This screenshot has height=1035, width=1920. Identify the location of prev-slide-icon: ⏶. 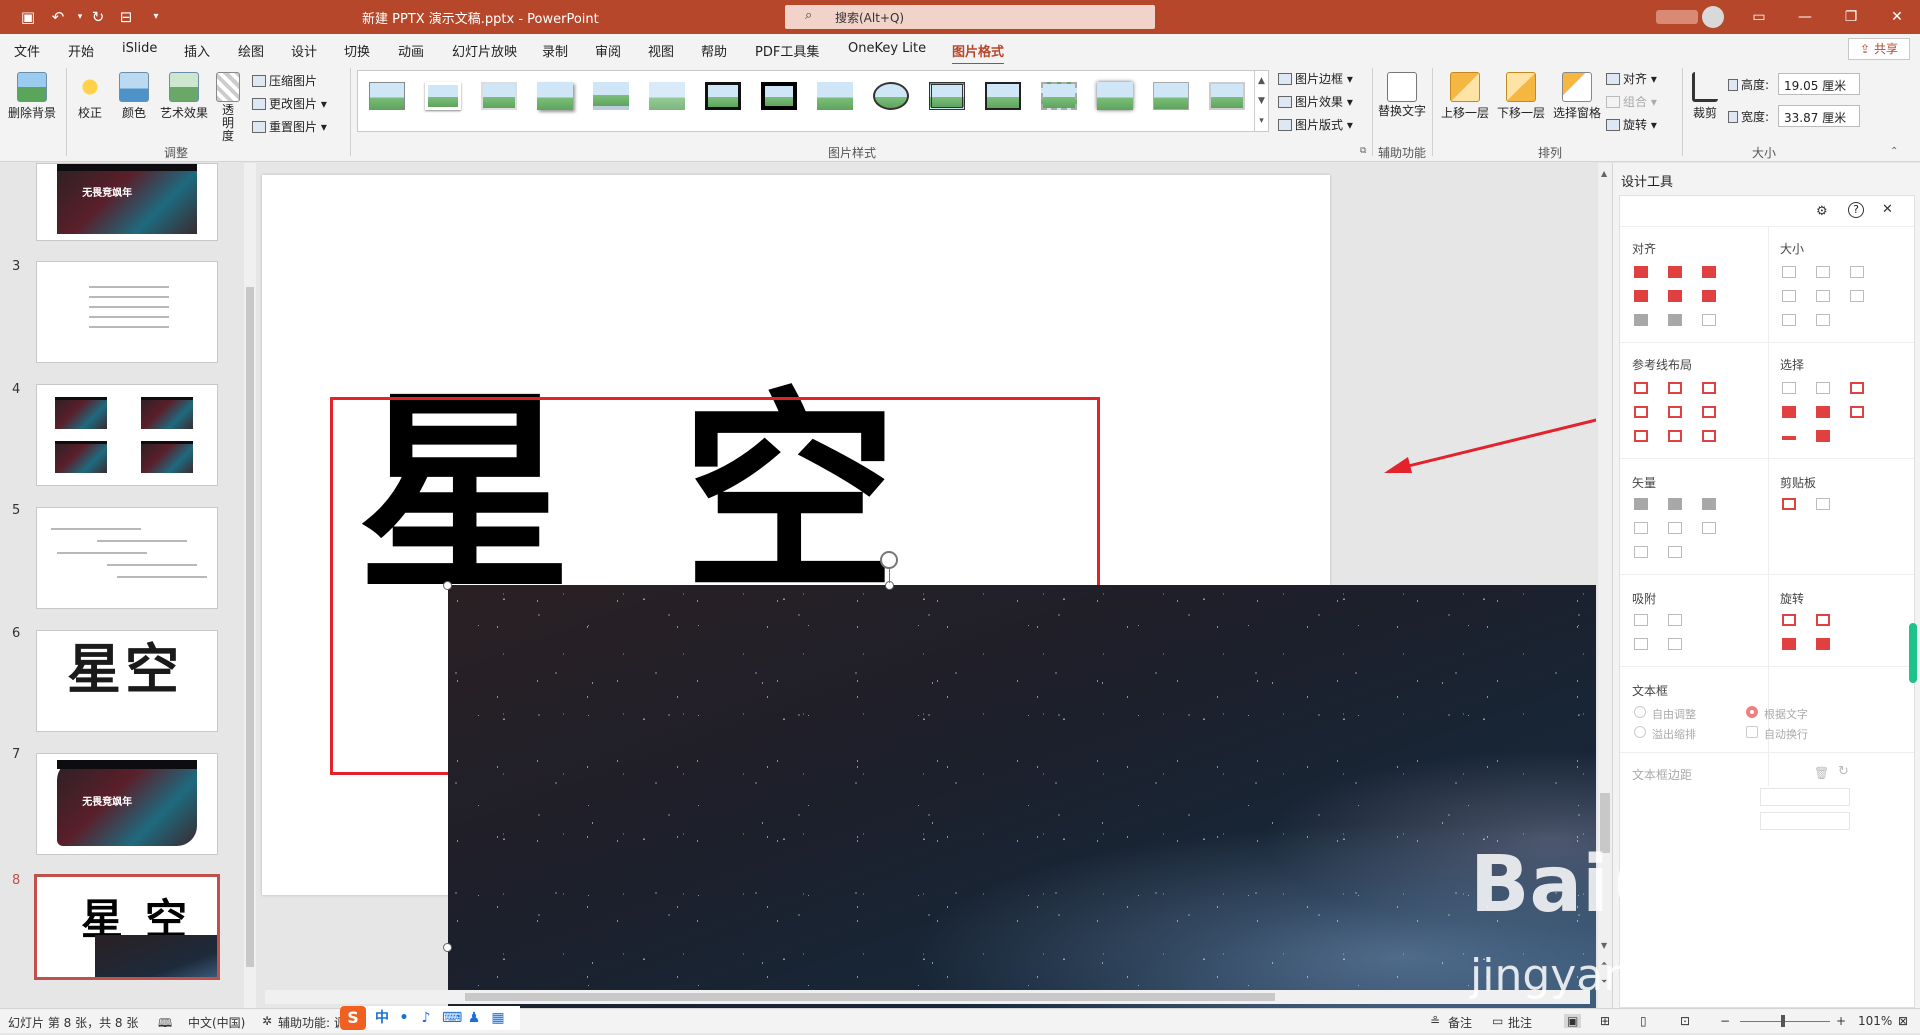
(1604, 964).